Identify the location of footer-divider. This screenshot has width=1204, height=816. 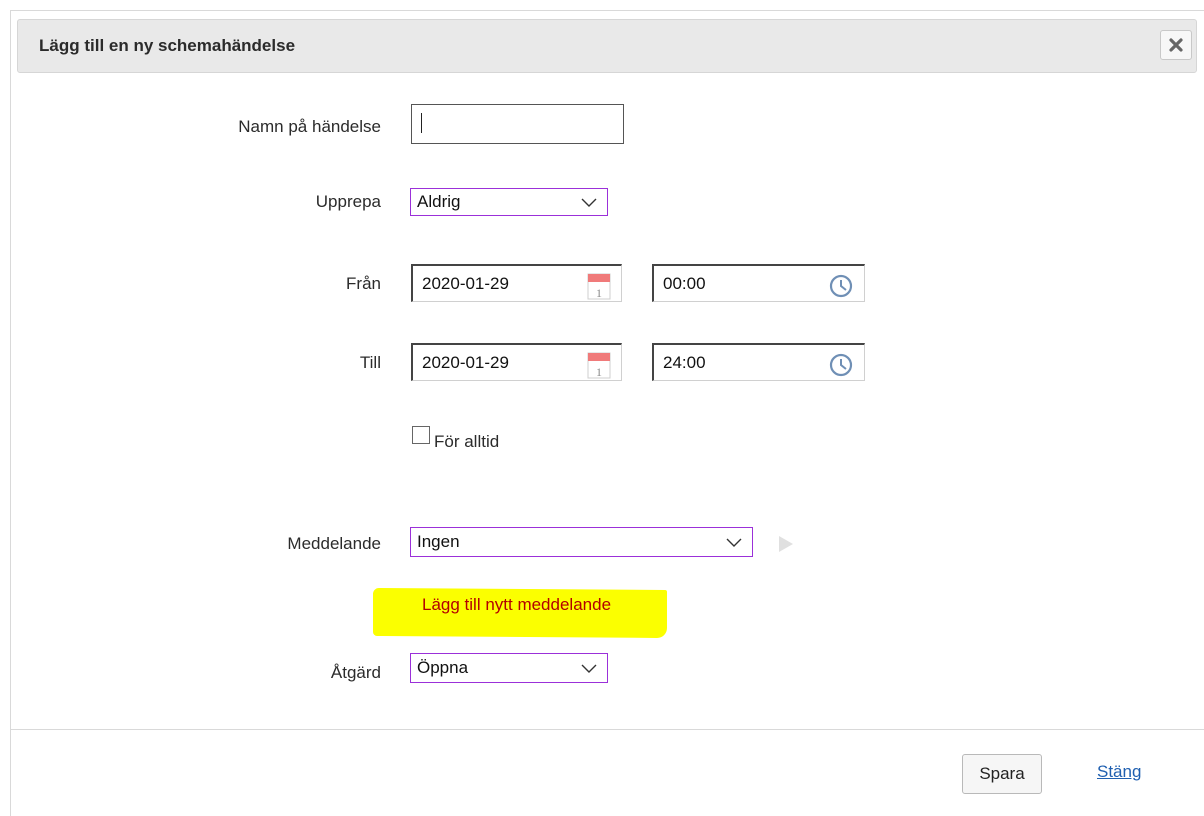
(607, 729).